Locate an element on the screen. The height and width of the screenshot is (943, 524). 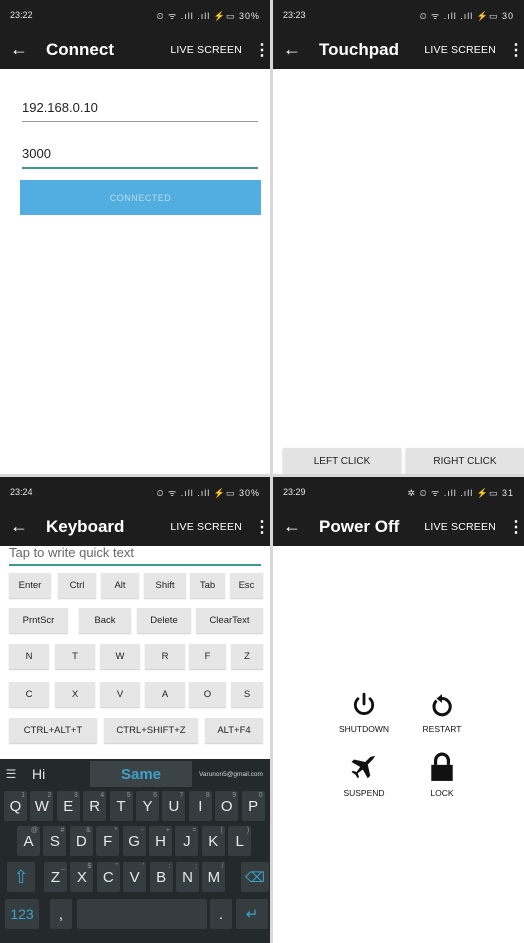
ime-key: + H is located at coordinates (160, 841).